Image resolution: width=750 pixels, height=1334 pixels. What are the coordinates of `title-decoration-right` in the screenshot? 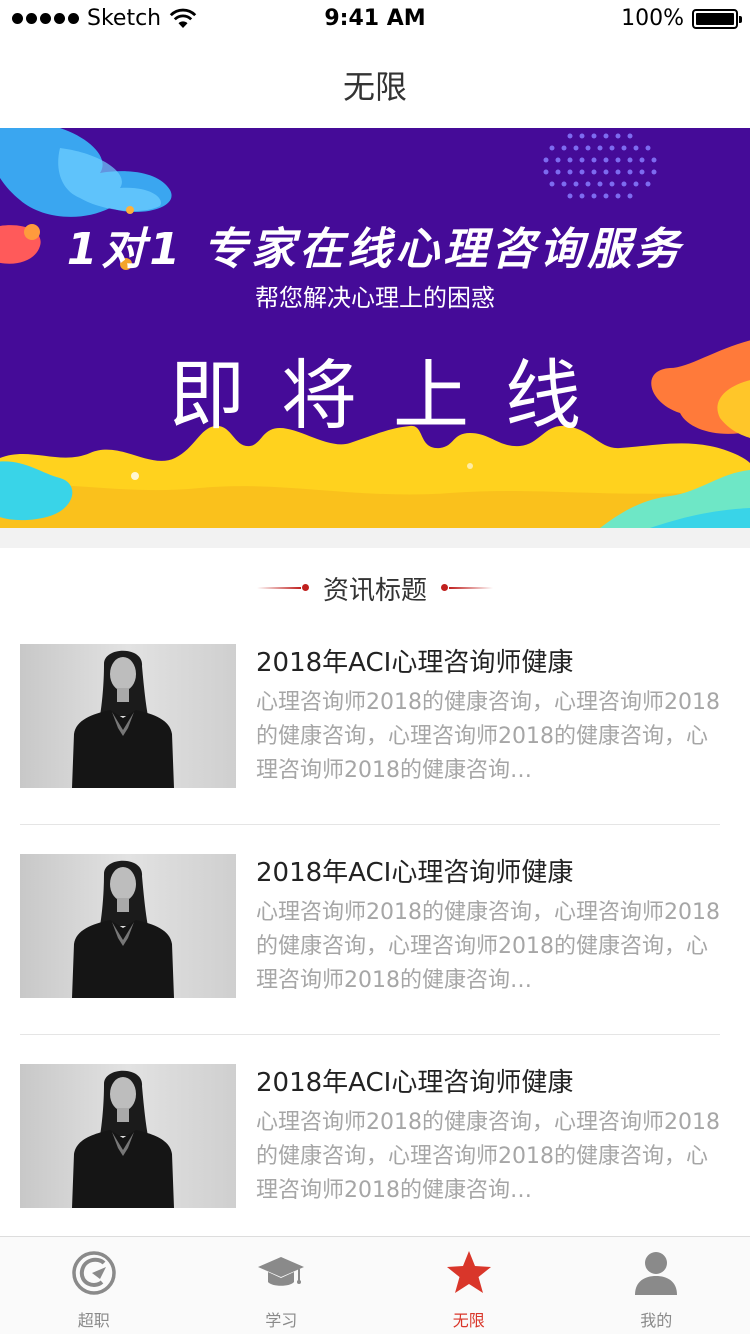 It's located at (467, 587).